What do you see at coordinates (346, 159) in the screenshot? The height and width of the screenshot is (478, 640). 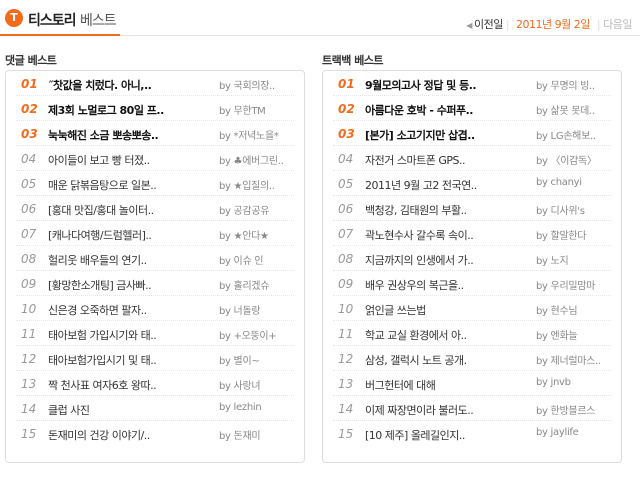 I see `rank-number: 04` at bounding box center [346, 159].